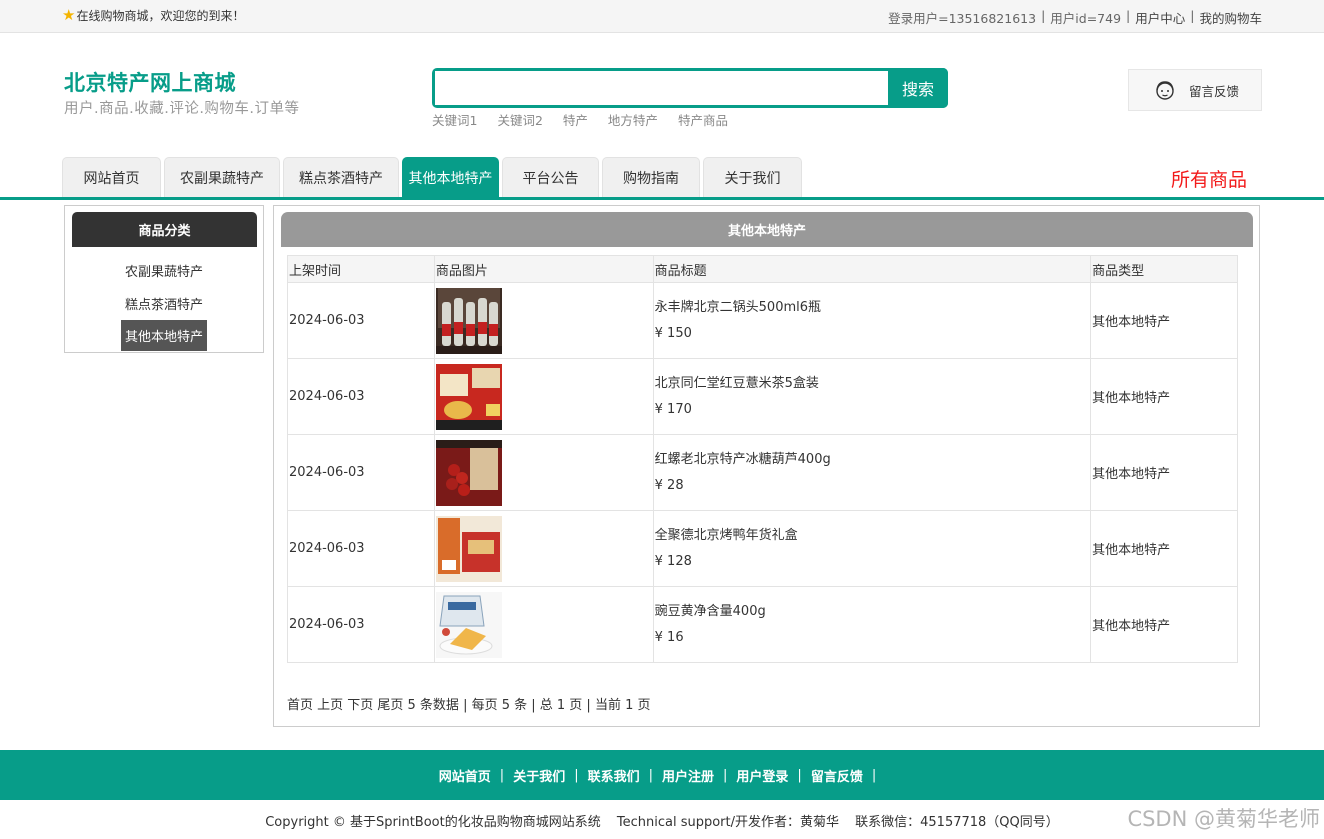 The image size is (1324, 839). Describe the element at coordinates (651, 177) in the screenshot. I see `tab-shopping-guide: 购物指南` at that location.